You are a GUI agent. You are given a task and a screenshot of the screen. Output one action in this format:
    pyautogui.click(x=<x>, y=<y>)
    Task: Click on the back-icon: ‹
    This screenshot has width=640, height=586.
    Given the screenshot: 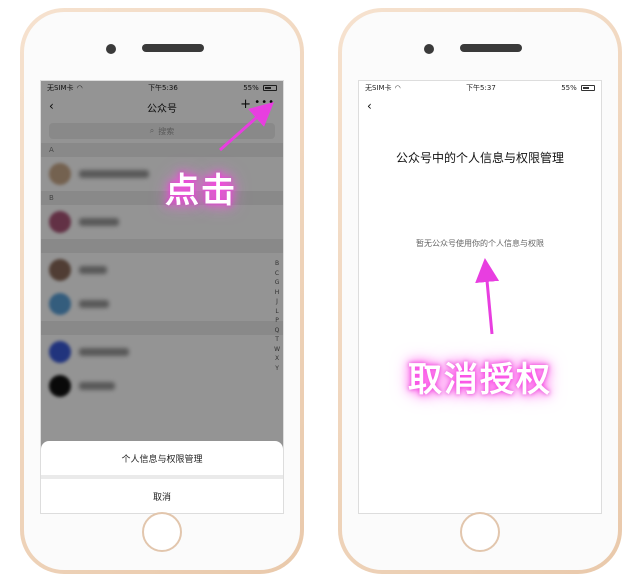 What is the action you would take?
    pyautogui.click(x=369, y=106)
    